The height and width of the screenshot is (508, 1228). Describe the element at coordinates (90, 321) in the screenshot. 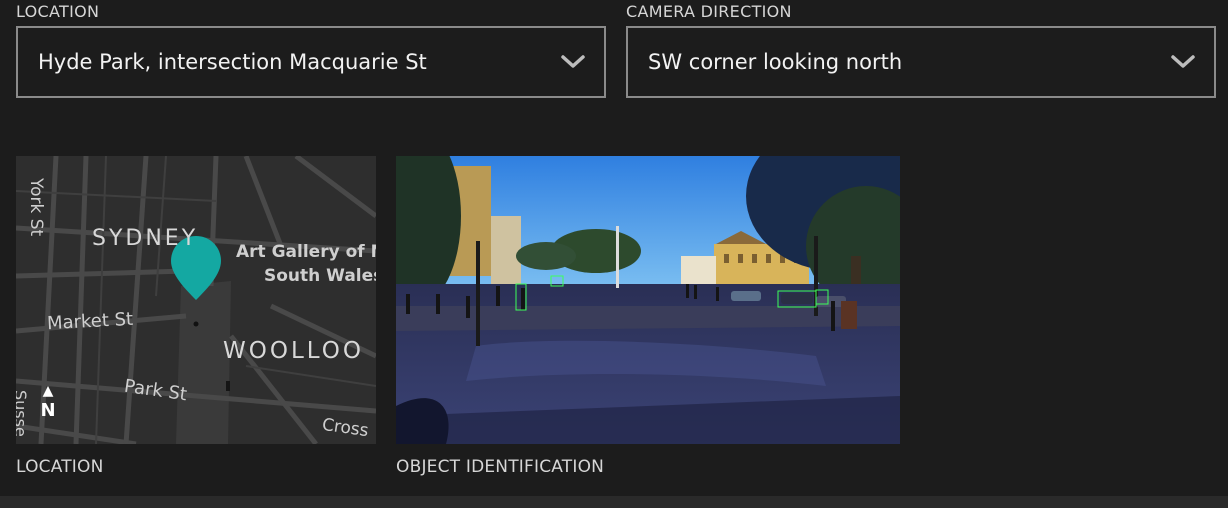

I see `map-label-market-st: Market St` at that location.